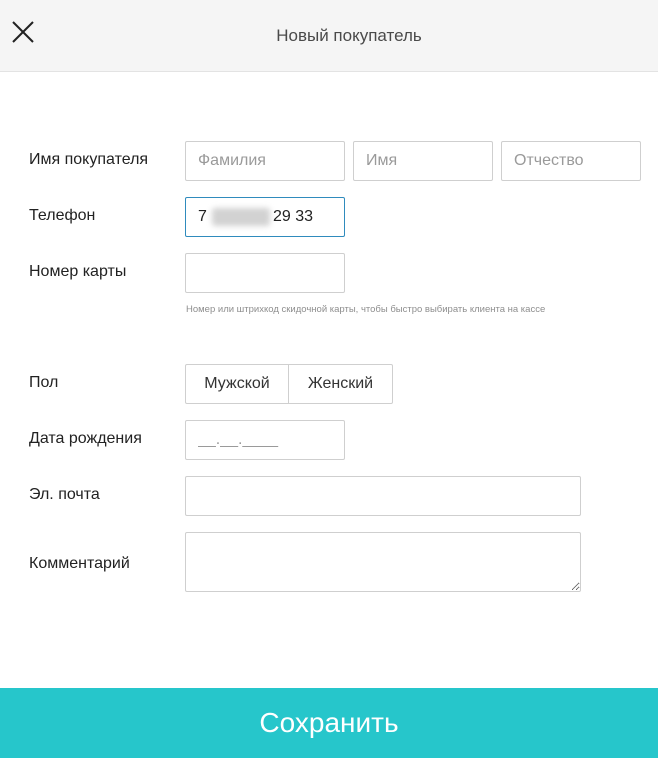 The width and height of the screenshot is (658, 758). Describe the element at coordinates (329, 723) in the screenshot. I see `save-button: Сохранить` at that location.